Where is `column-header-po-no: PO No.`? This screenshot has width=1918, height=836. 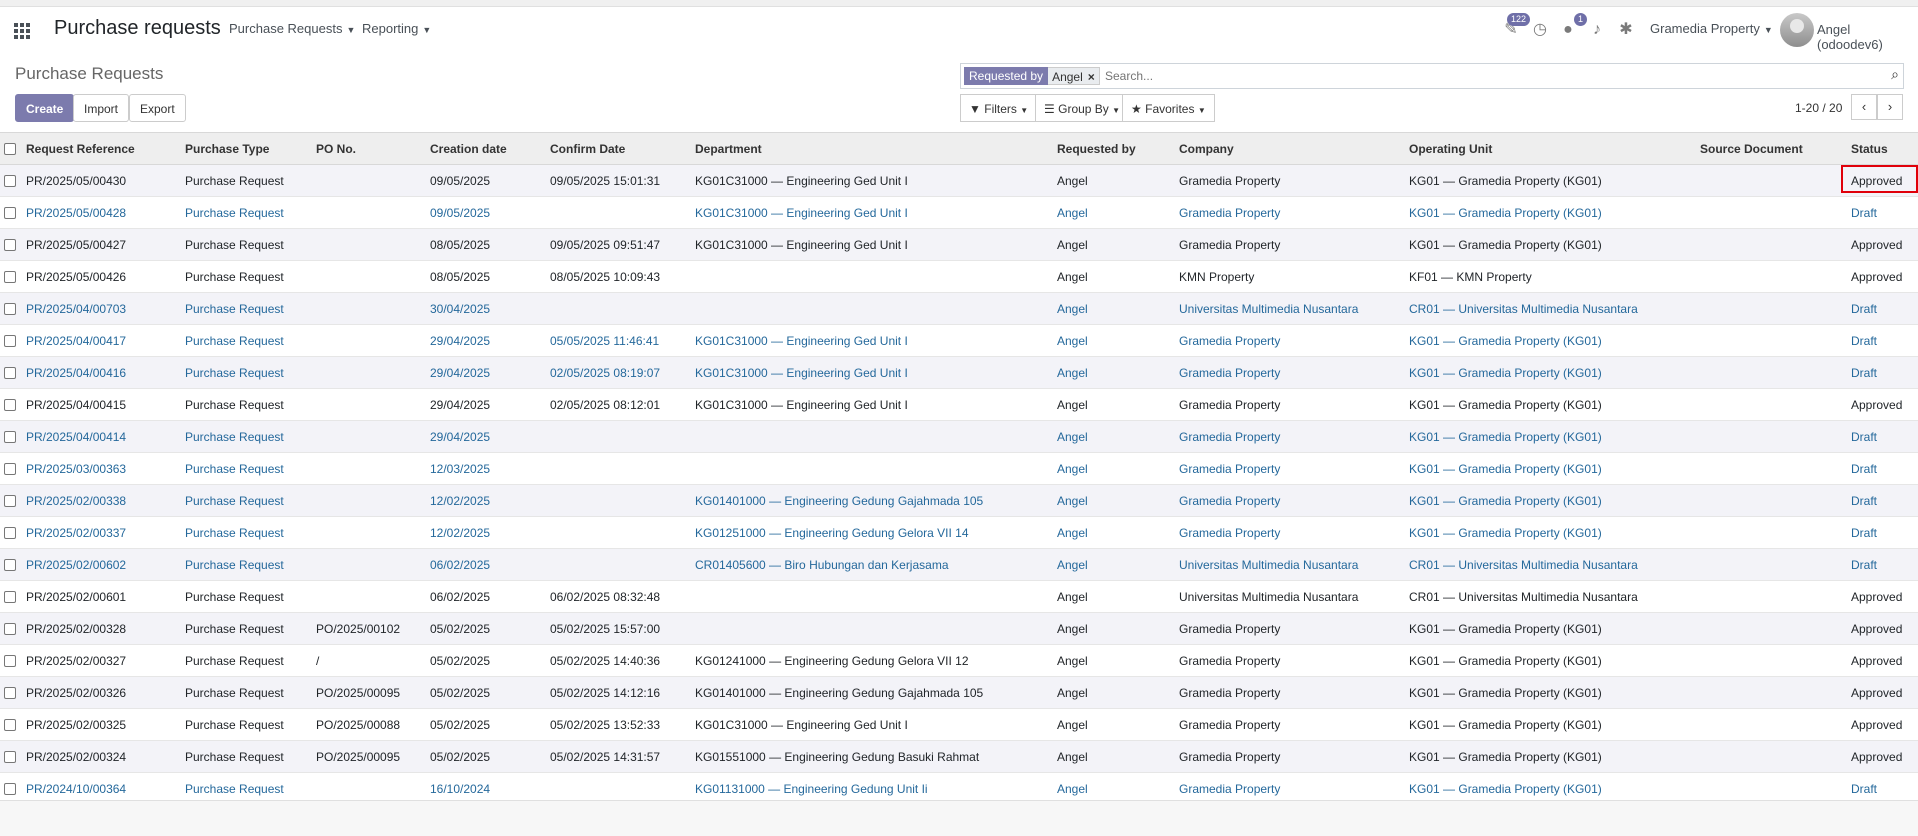 column-header-po-no: PO No. is located at coordinates (369, 148).